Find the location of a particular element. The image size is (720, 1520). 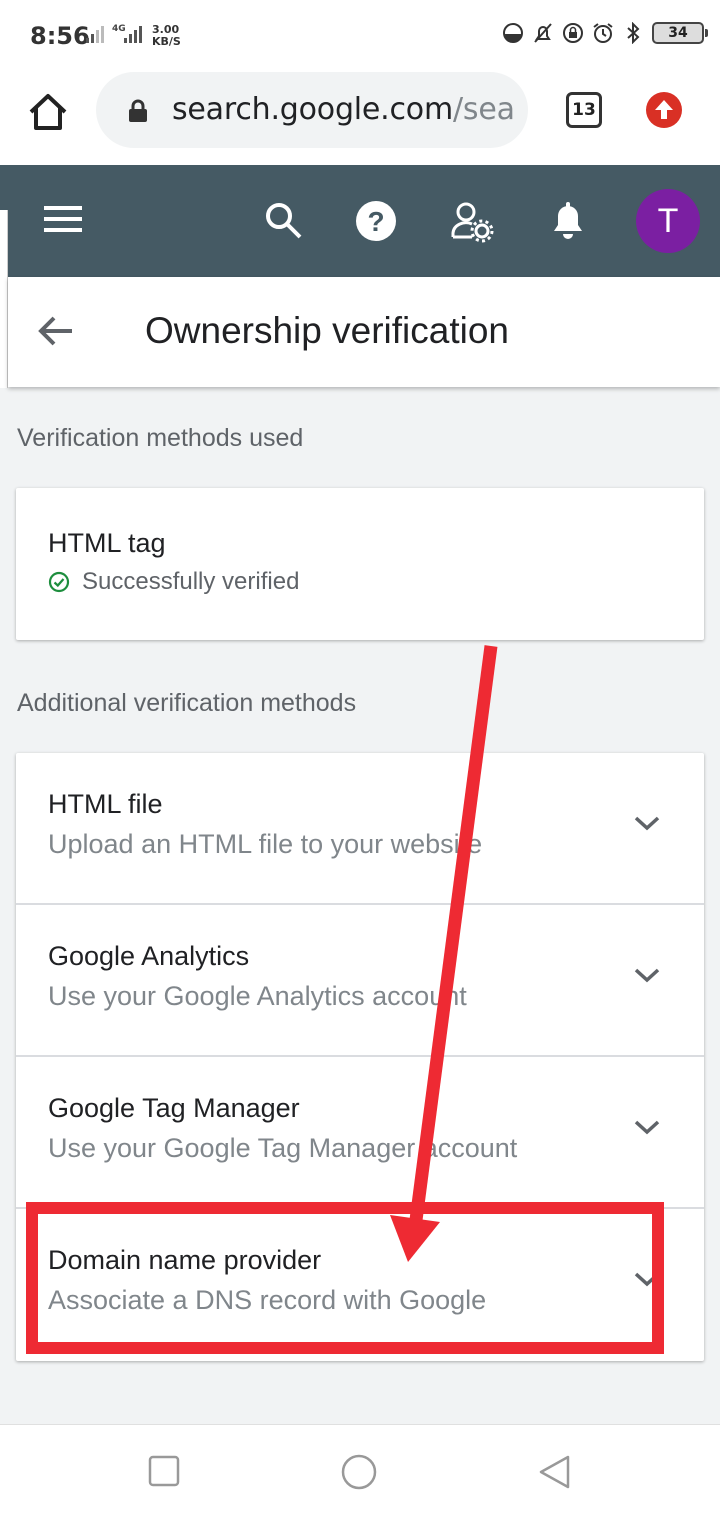

check-circle-icon is located at coordinates (59, 582).